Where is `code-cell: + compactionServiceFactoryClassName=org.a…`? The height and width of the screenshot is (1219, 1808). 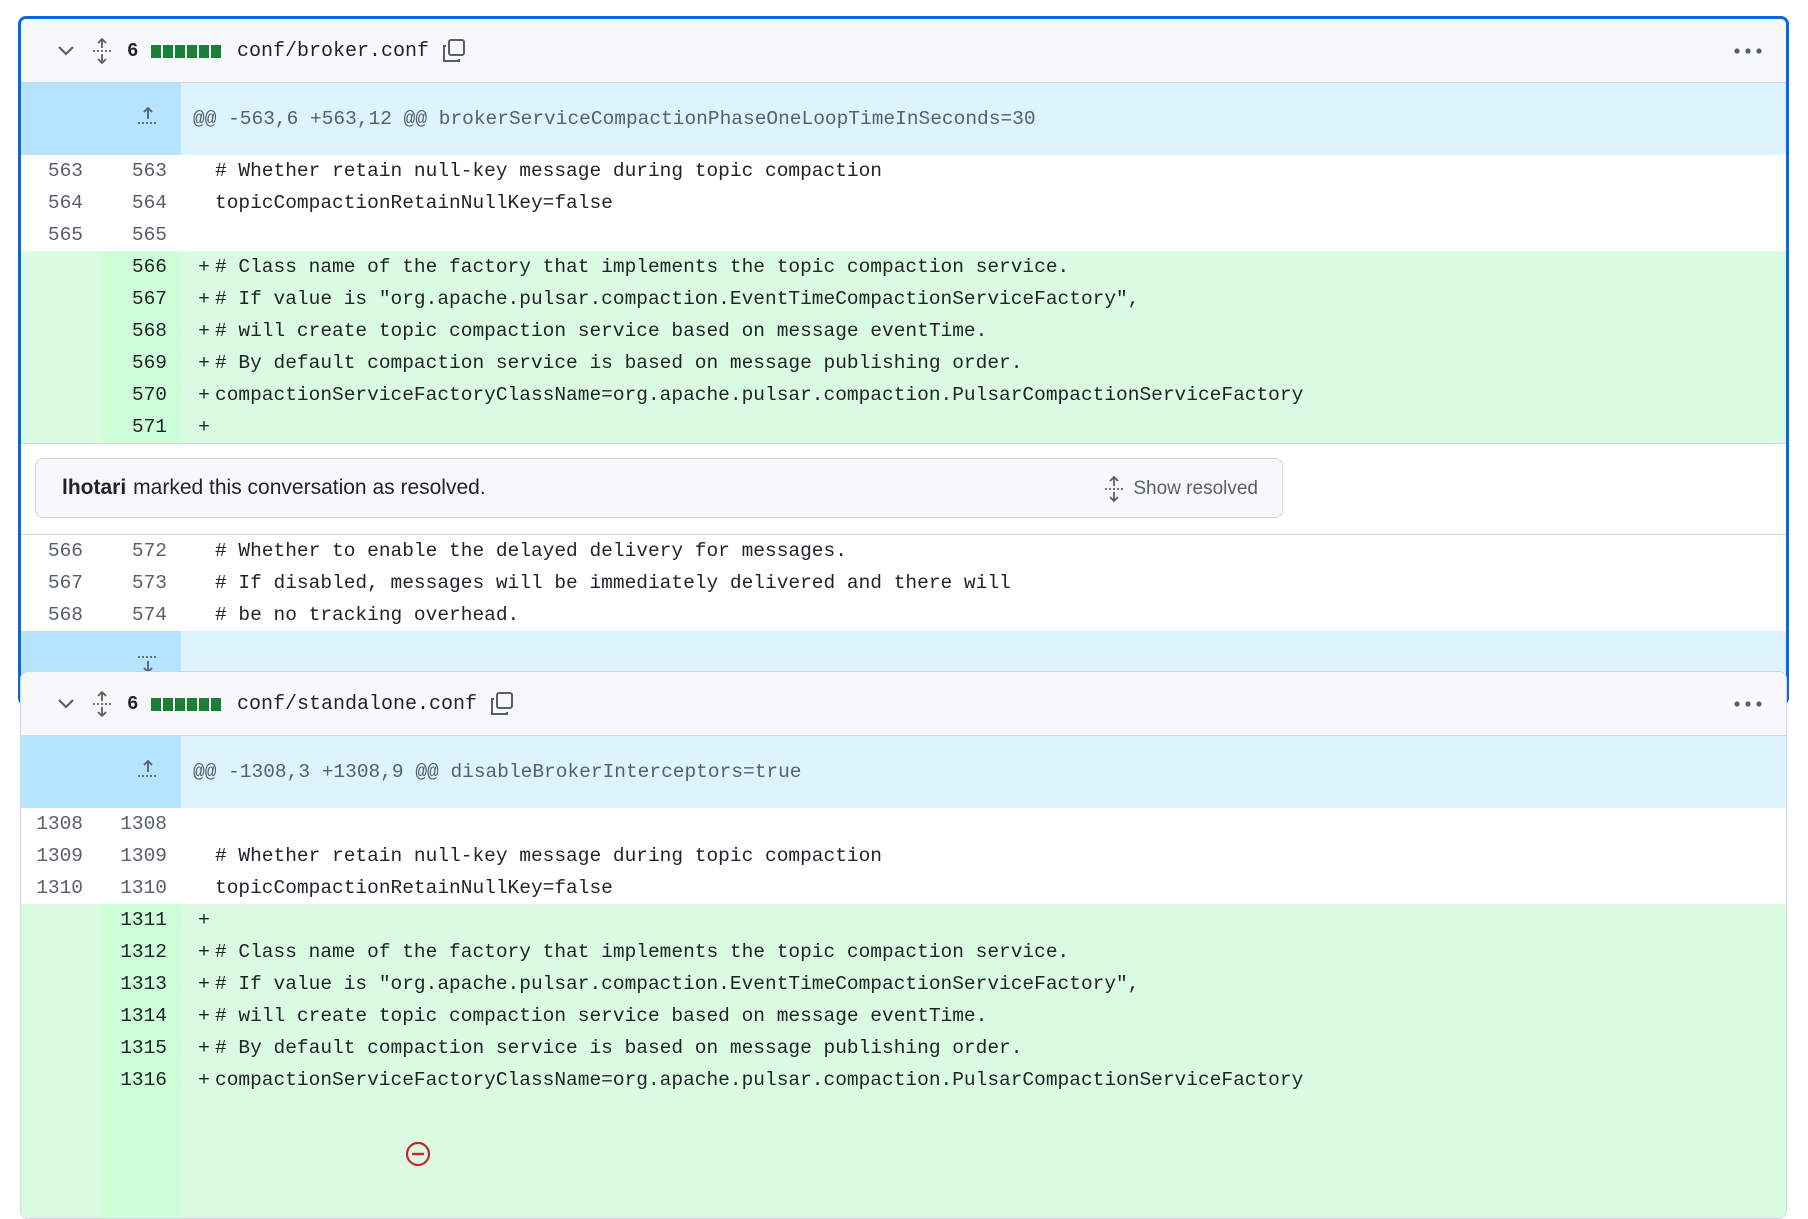
code-cell: + compactionServiceFactoryClassName=org.a… is located at coordinates (983, 395).